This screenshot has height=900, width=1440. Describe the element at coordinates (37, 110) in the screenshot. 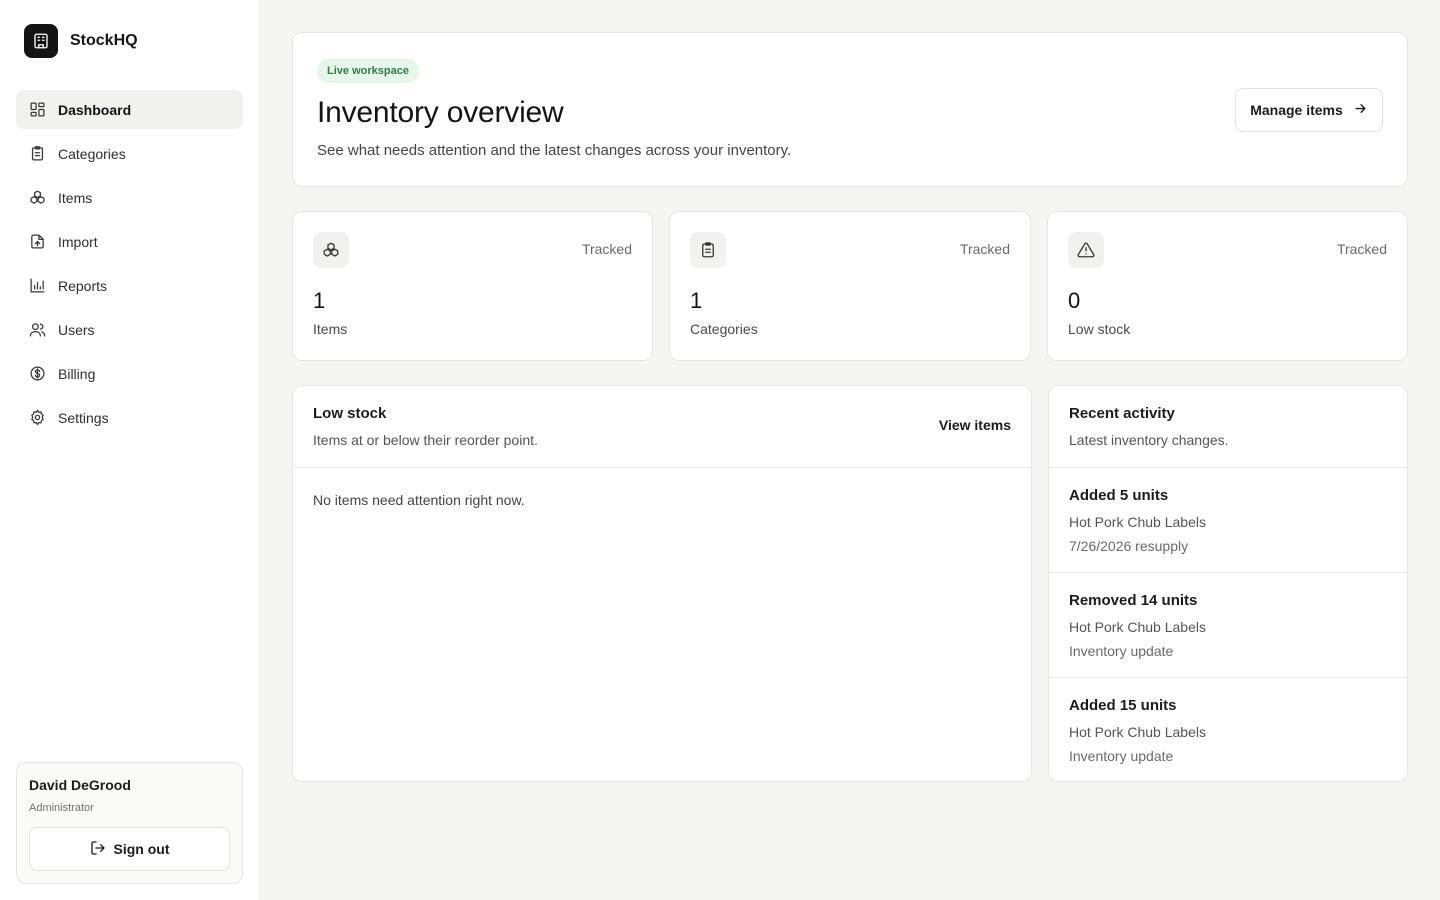

I see `dashboard-icon` at that location.